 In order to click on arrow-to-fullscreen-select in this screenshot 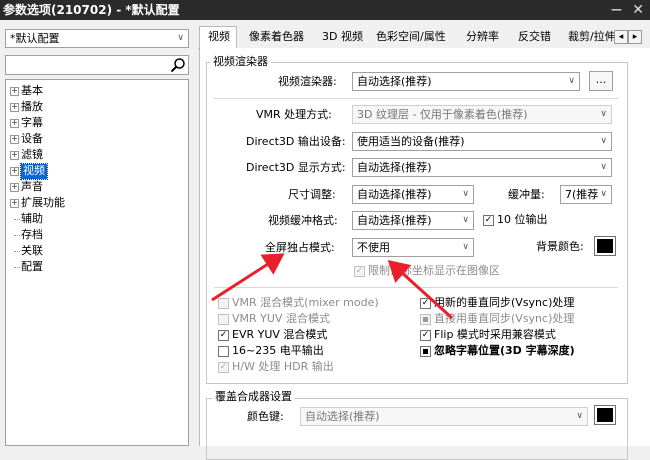, I will do `click(420, 289)`.